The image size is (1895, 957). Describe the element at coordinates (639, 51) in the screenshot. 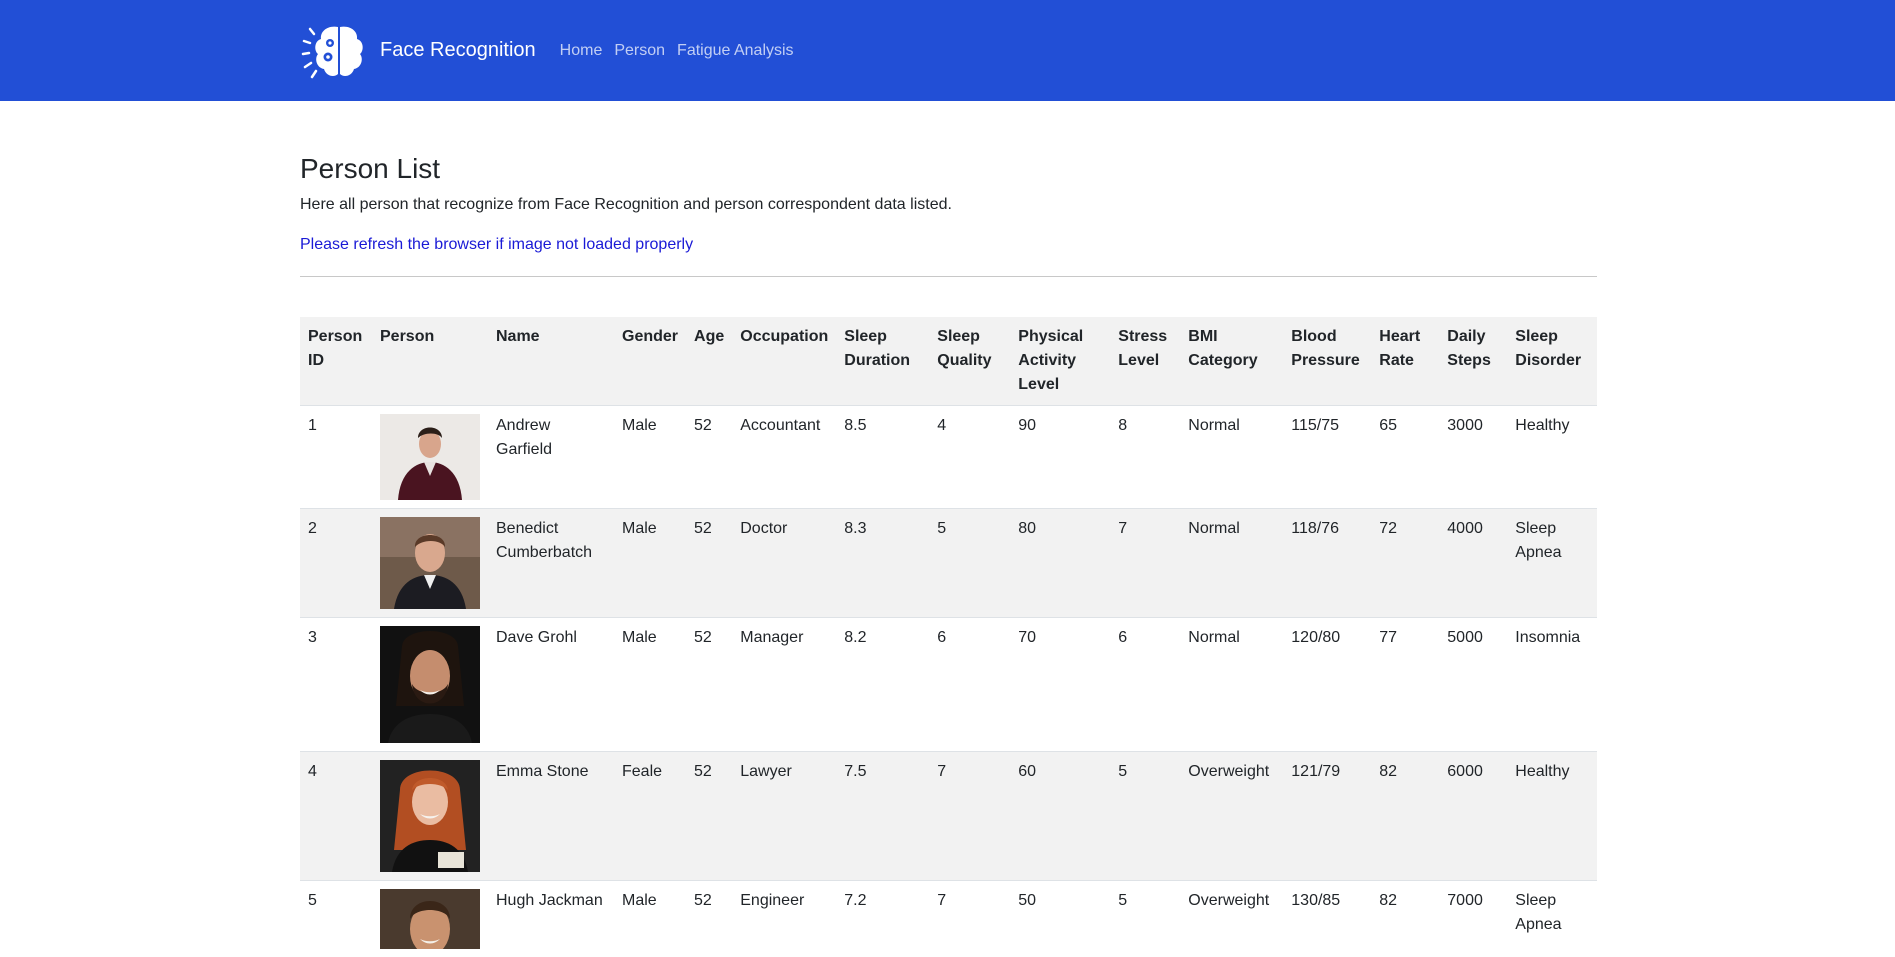

I see `nav-link-person: Person` at that location.